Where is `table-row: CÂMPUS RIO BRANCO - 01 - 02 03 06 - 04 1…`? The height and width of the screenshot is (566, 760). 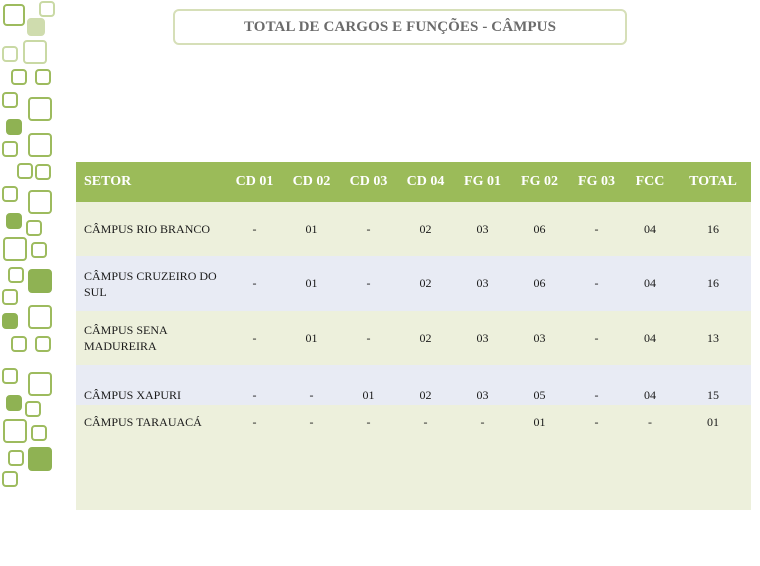 table-row: CÂMPUS RIO BRANCO - 01 - 02 03 06 - 04 1… is located at coordinates (413, 229).